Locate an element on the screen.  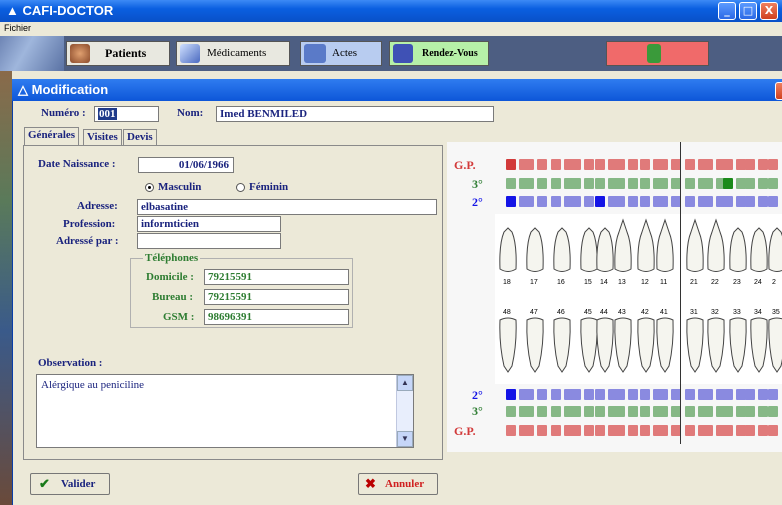
profession-field: informticien is located at coordinates (209, 224).